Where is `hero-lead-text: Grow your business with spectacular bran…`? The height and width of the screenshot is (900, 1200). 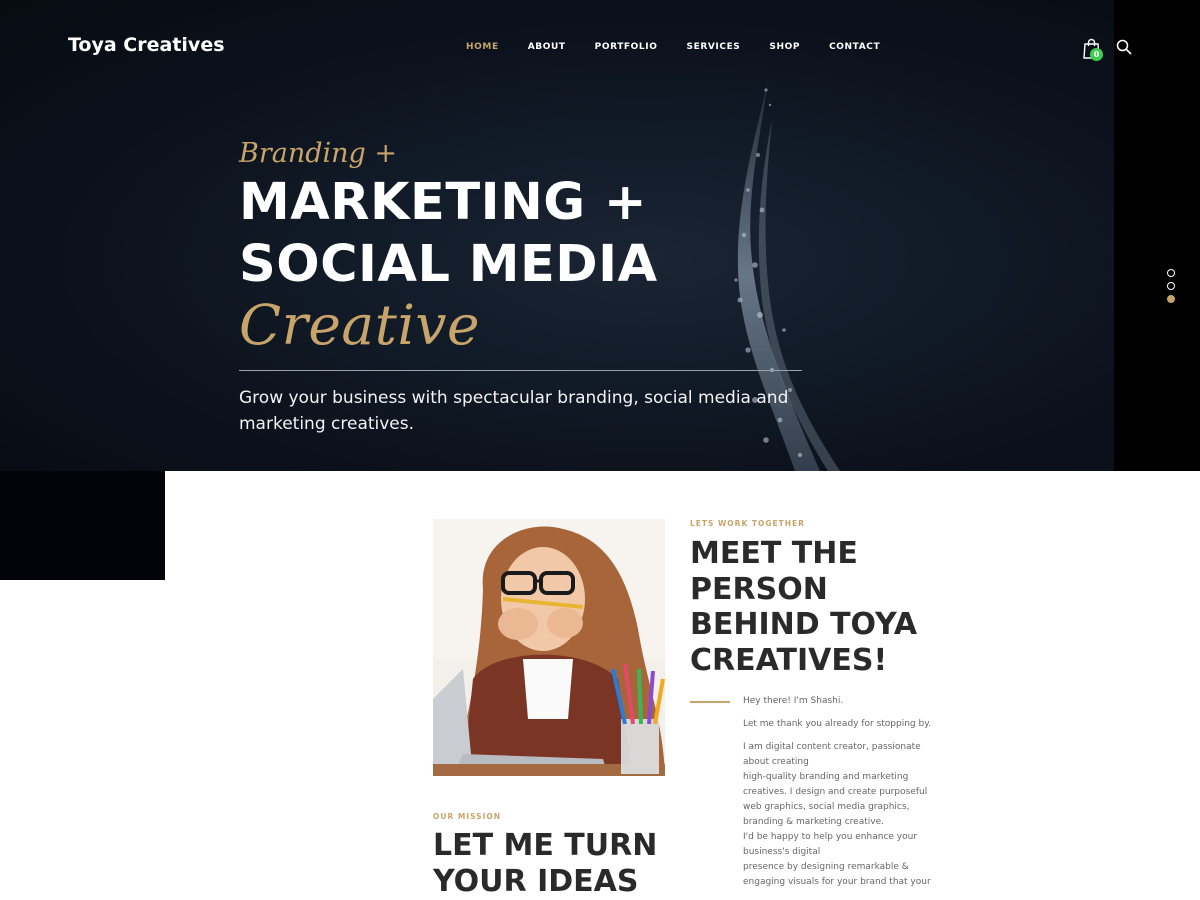
hero-lead-text: Grow your business with spectacular bran… is located at coordinates (514, 411).